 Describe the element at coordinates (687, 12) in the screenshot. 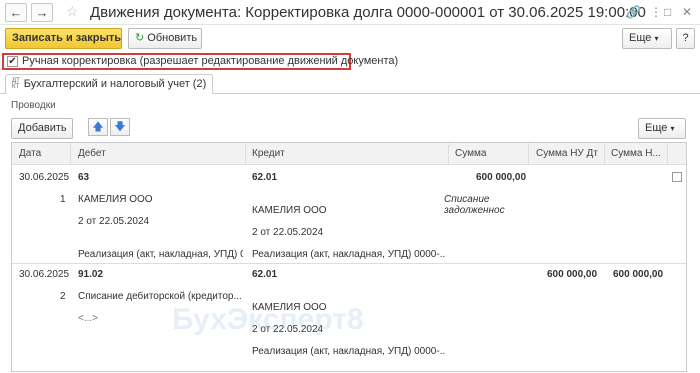

I see `close-icon: ✕` at that location.